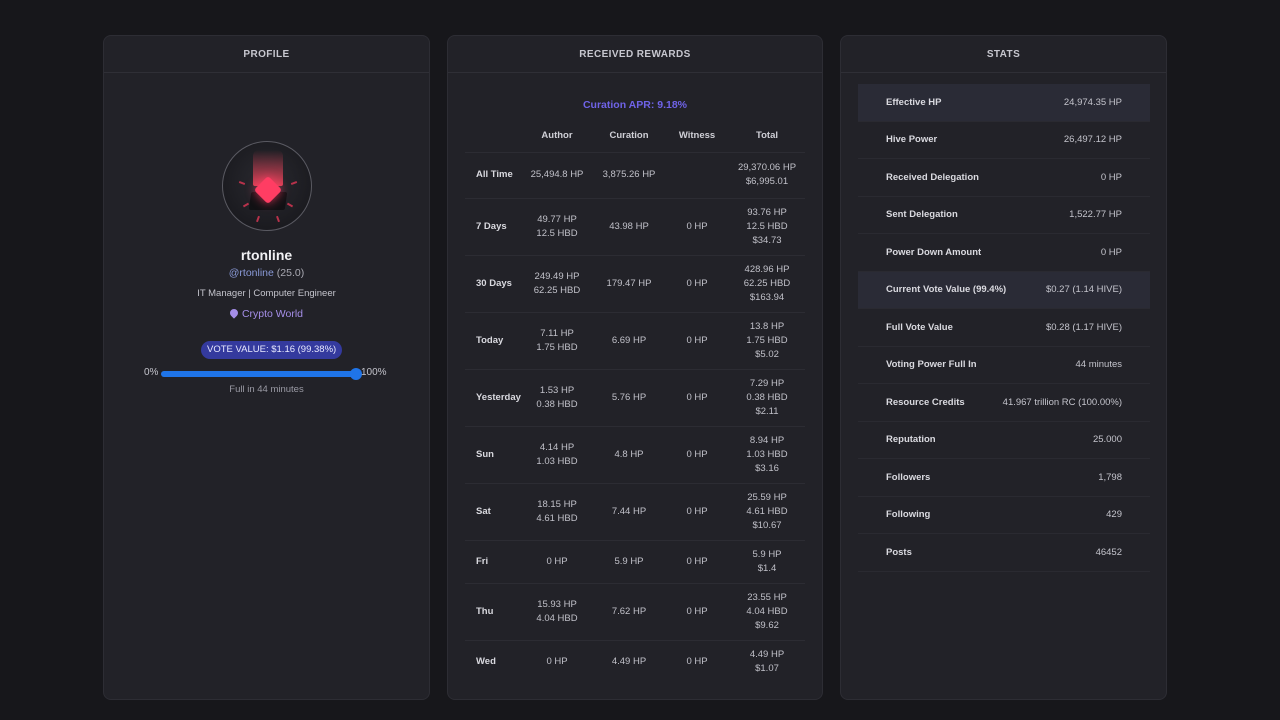 The image size is (1280, 720). What do you see at coordinates (266, 255) in the screenshot?
I see `username: rtonline` at bounding box center [266, 255].